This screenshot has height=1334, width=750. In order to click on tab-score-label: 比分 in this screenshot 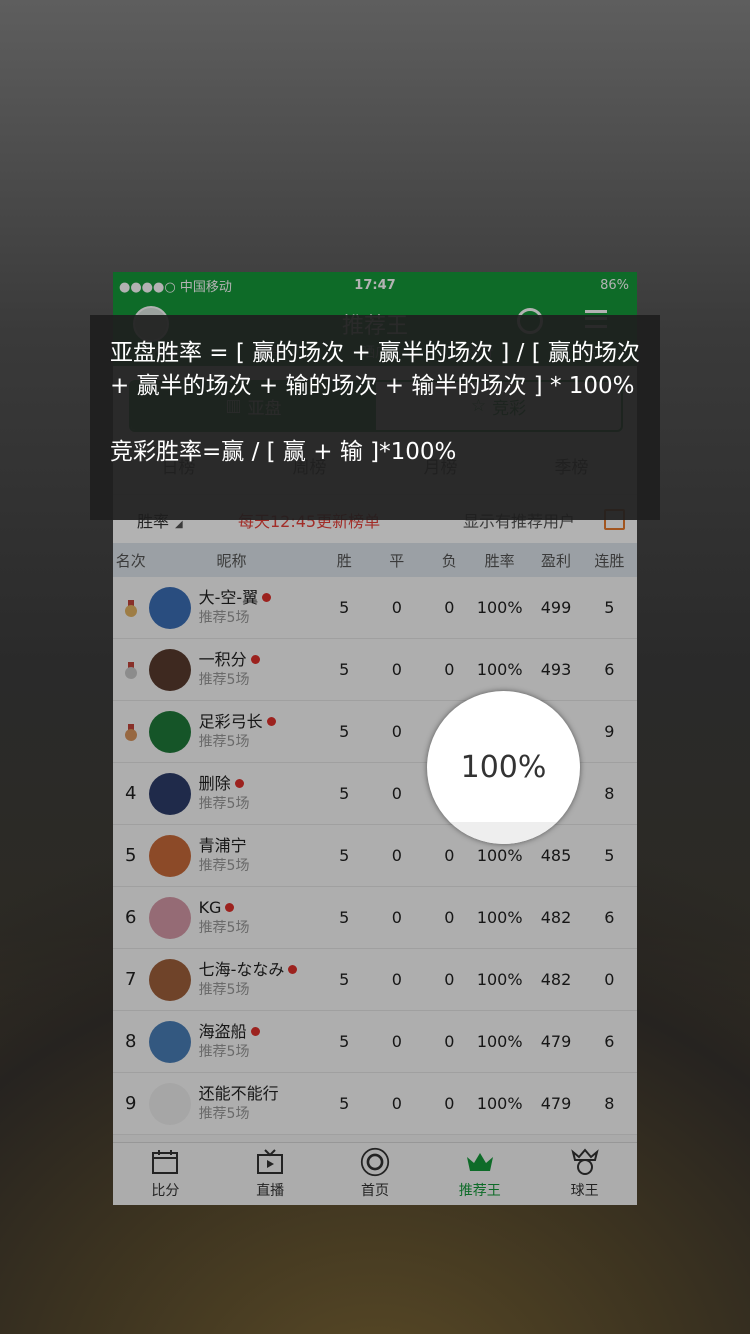, I will do `click(165, 1191)`.